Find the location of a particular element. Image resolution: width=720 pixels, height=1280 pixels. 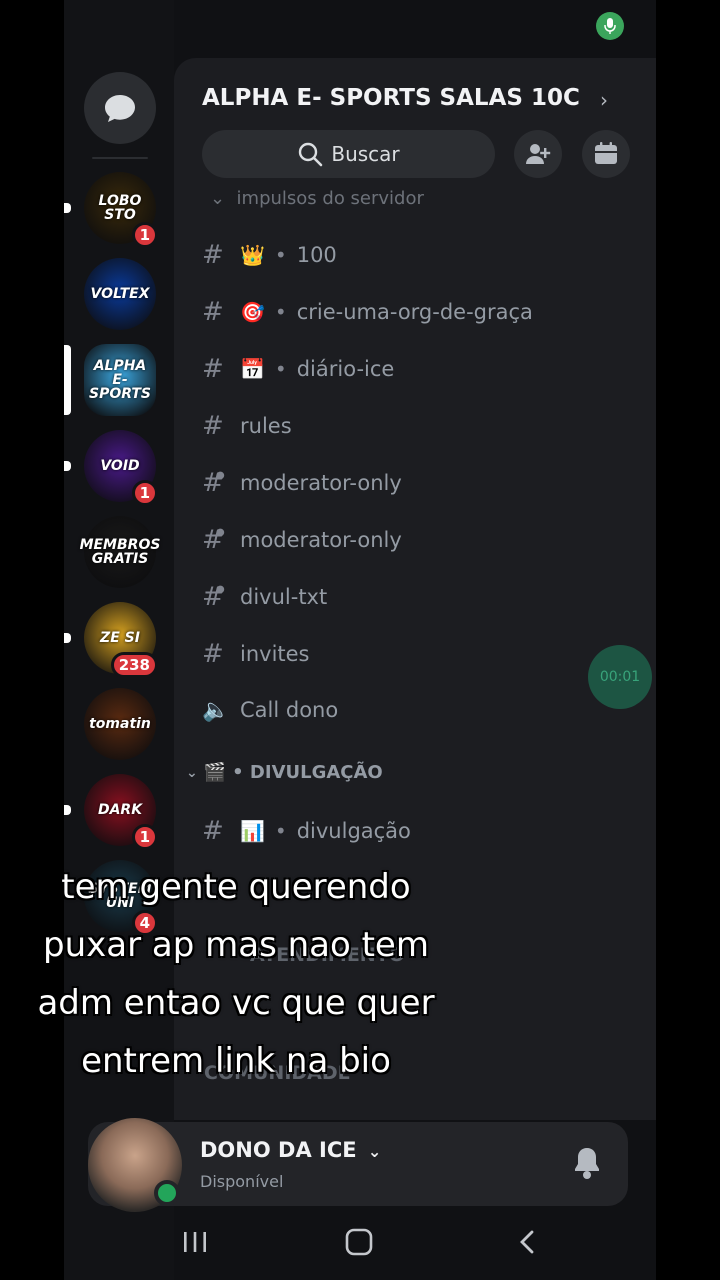

server-label: MEMBROS GRATIS is located at coordinates (120, 552).